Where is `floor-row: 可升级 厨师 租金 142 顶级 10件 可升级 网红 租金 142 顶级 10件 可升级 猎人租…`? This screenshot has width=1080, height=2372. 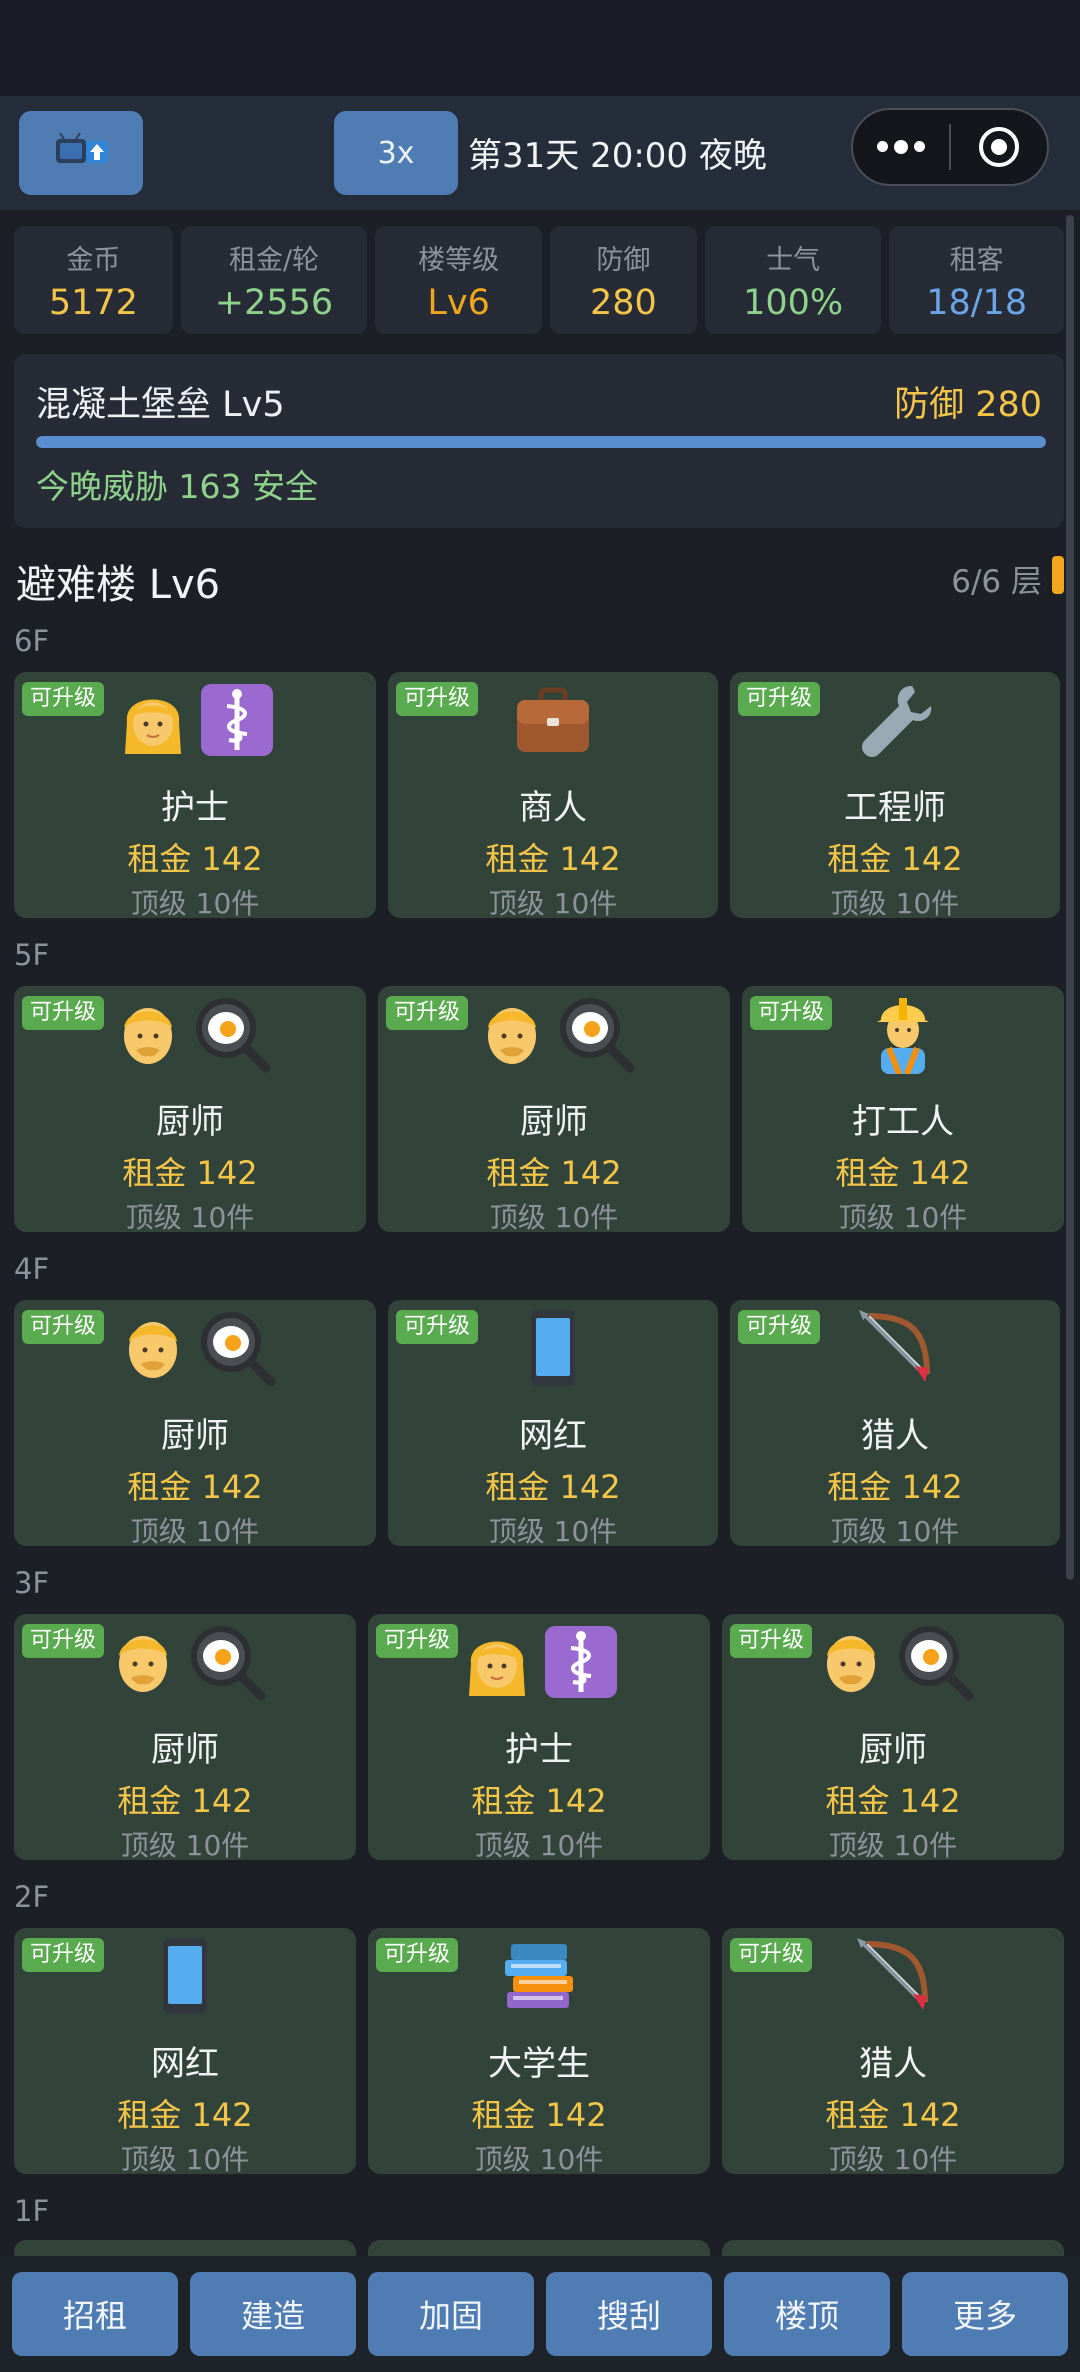
floor-row: 可升级 厨师 租金 142 顶级 10件 可升级 网红 租金 142 顶级 10件 可升级 猎人租… is located at coordinates (539, 1424).